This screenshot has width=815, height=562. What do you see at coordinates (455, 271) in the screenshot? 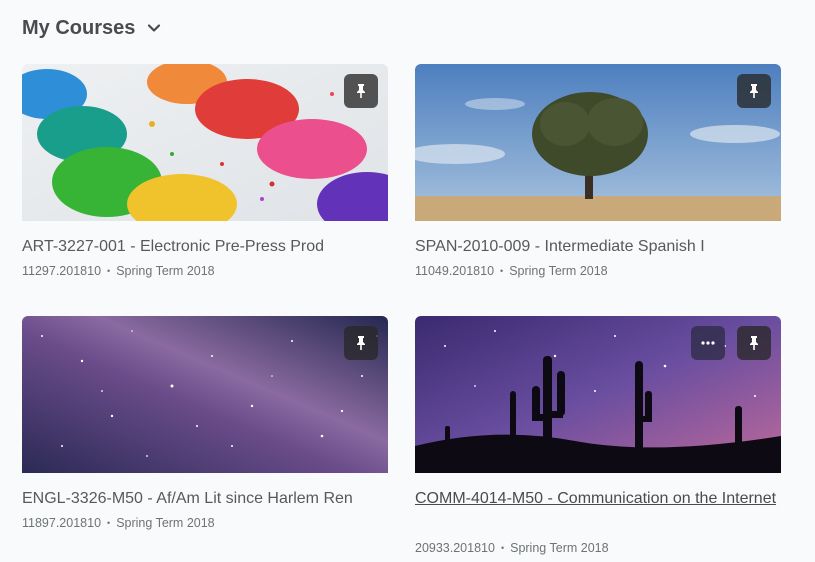
I see `course-code: 11049.201810` at bounding box center [455, 271].